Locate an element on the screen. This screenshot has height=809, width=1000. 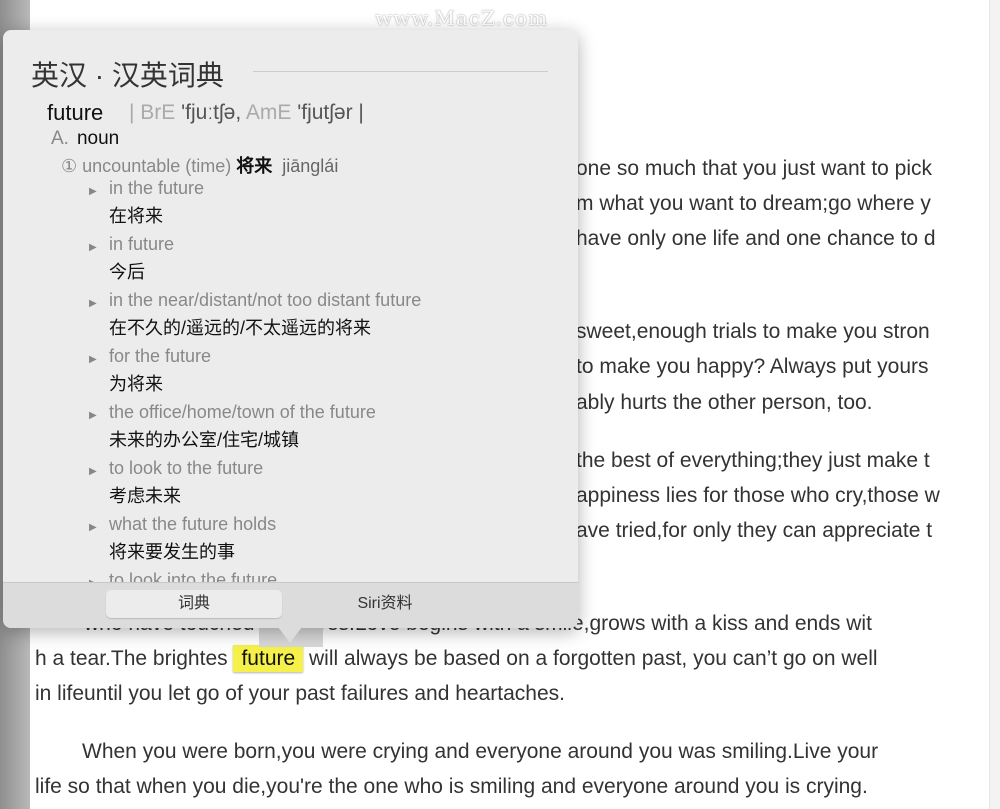
example-chinese: 将来要发生的事 is located at coordinates (172, 552).